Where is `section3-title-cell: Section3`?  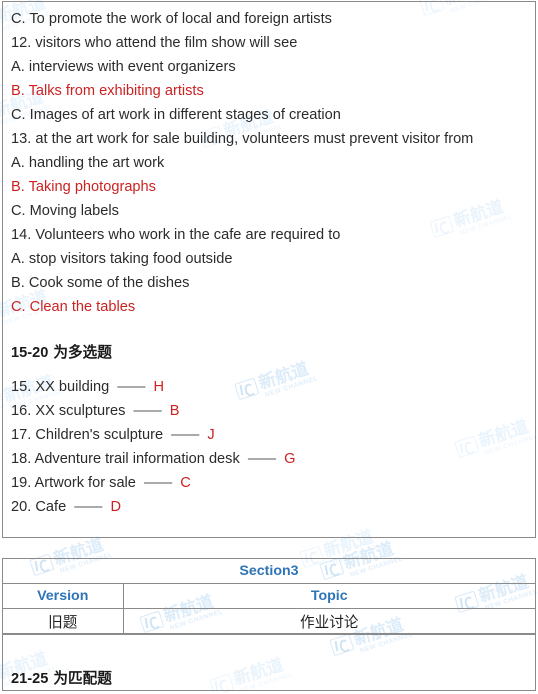
section3-title-cell: Section3 is located at coordinates (269, 571).